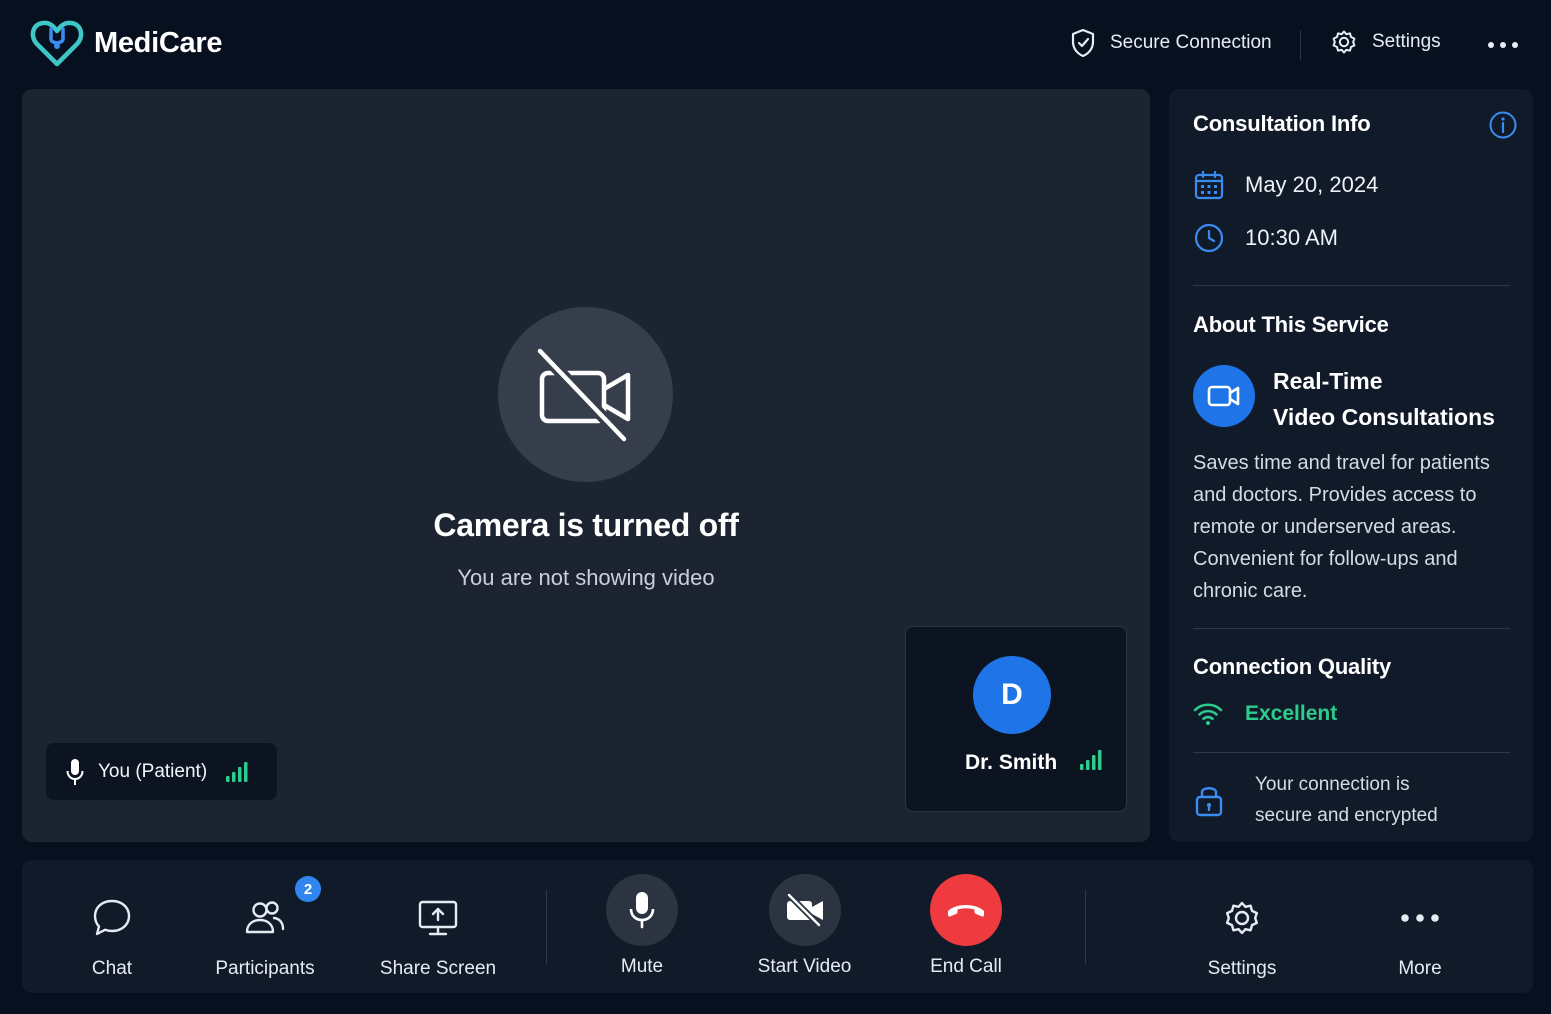 This screenshot has width=1551, height=1014. What do you see at coordinates (112, 968) in the screenshot?
I see `chat-label: Chat` at bounding box center [112, 968].